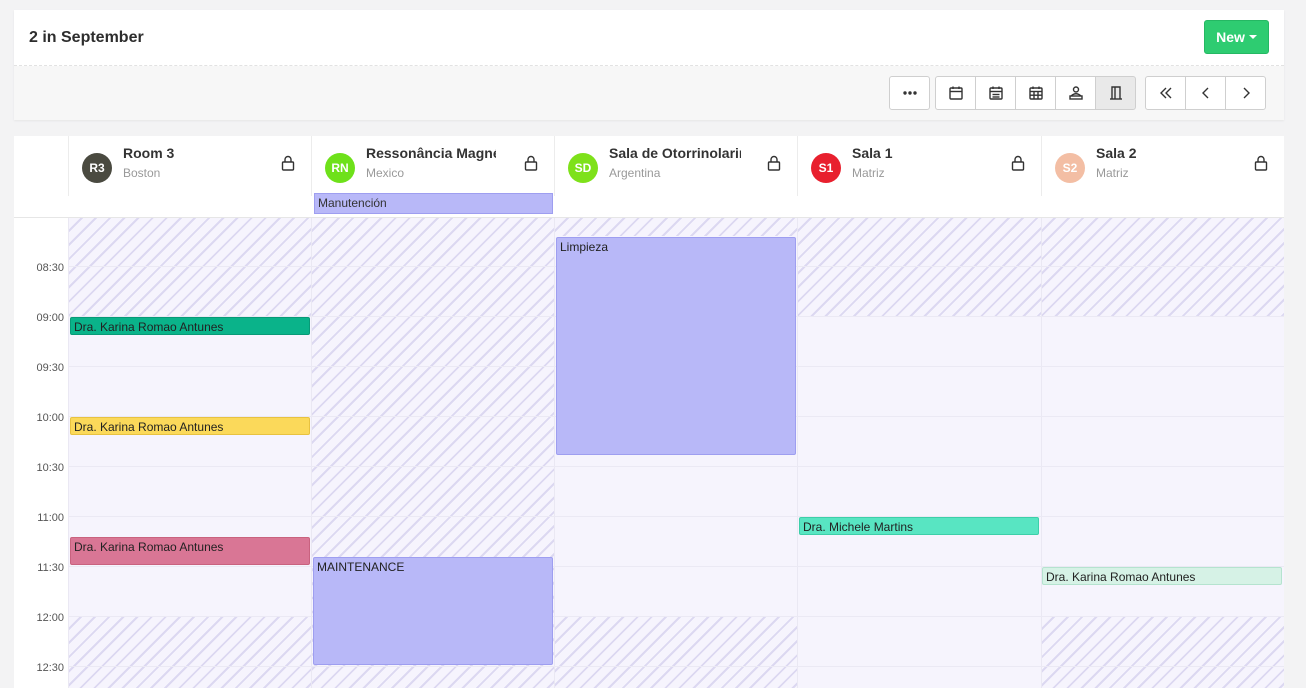  What do you see at coordinates (1163, 166) in the screenshot?
I see `resource-sala-2: S2 Sala 2 Matriz` at bounding box center [1163, 166].